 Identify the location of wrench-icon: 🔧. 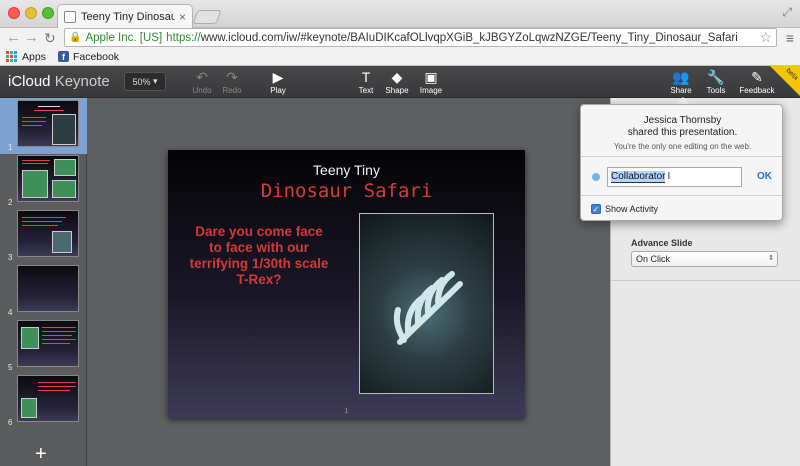
(716, 77).